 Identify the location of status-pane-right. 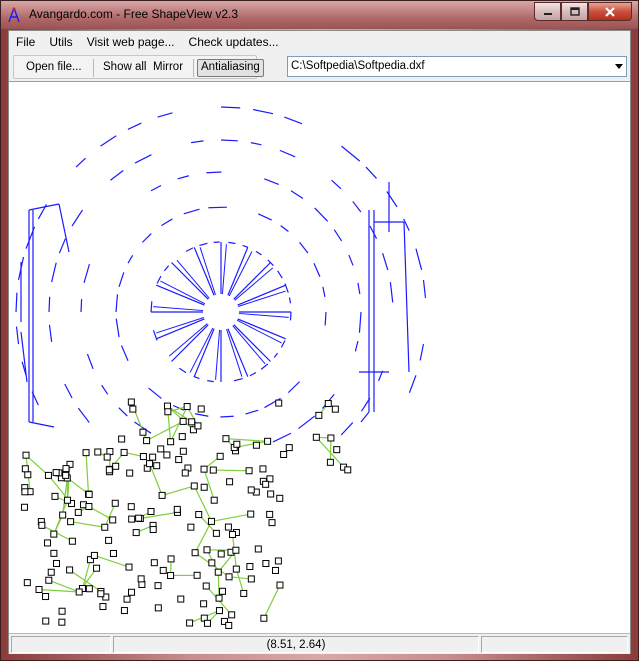
(554, 644).